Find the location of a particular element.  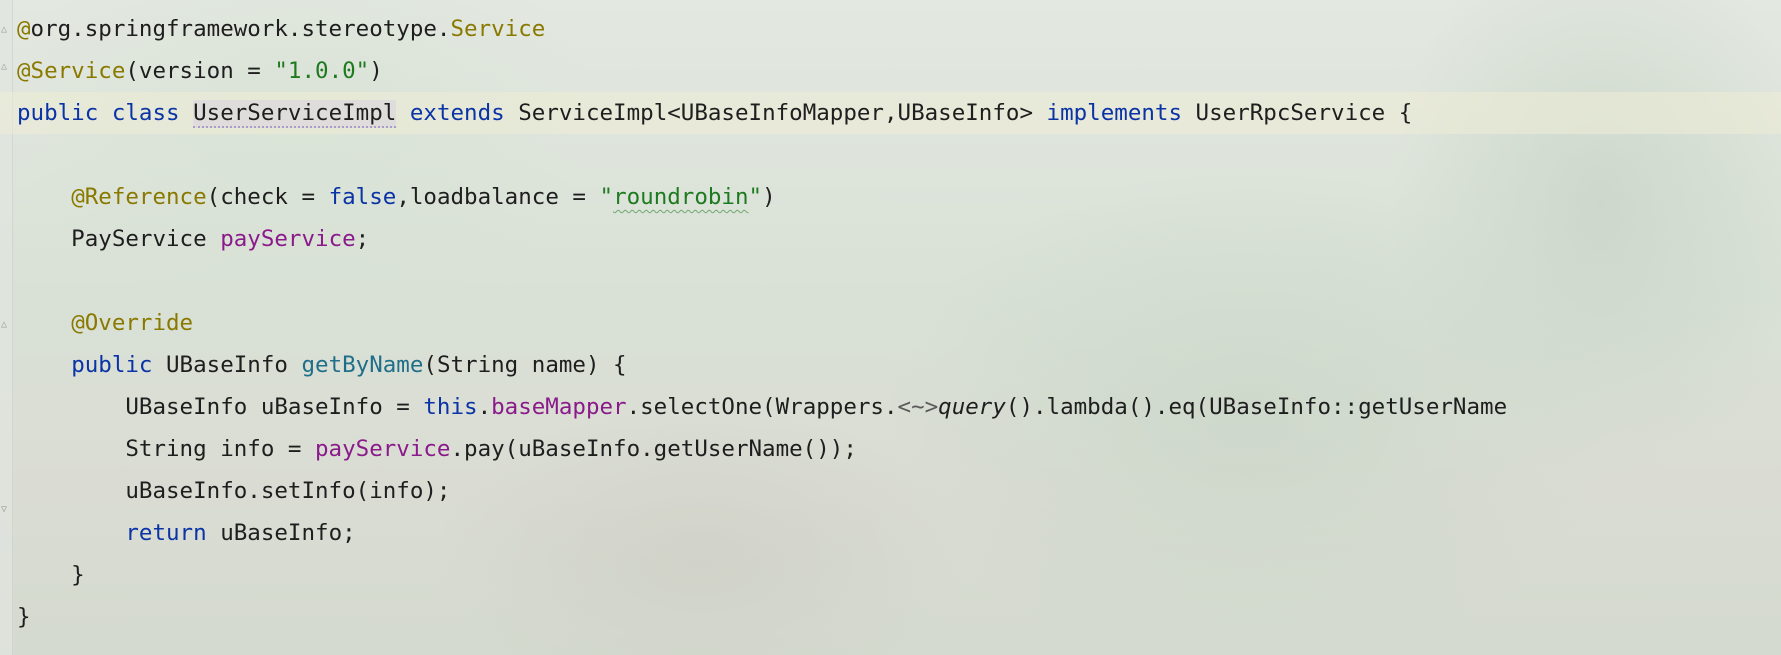

code-token: getByName is located at coordinates (362, 365).